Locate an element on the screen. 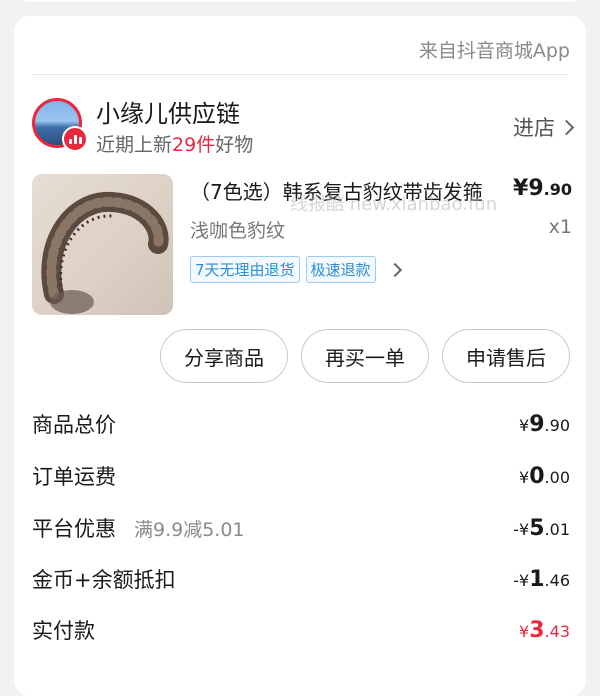  headband-image is located at coordinates (105, 252).